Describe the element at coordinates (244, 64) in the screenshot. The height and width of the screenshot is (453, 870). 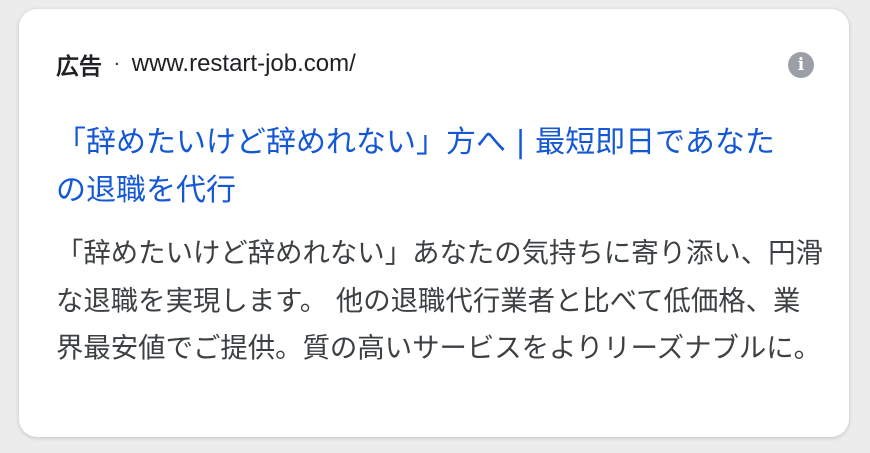
I see `display-url: www.restart-job.com/` at that location.